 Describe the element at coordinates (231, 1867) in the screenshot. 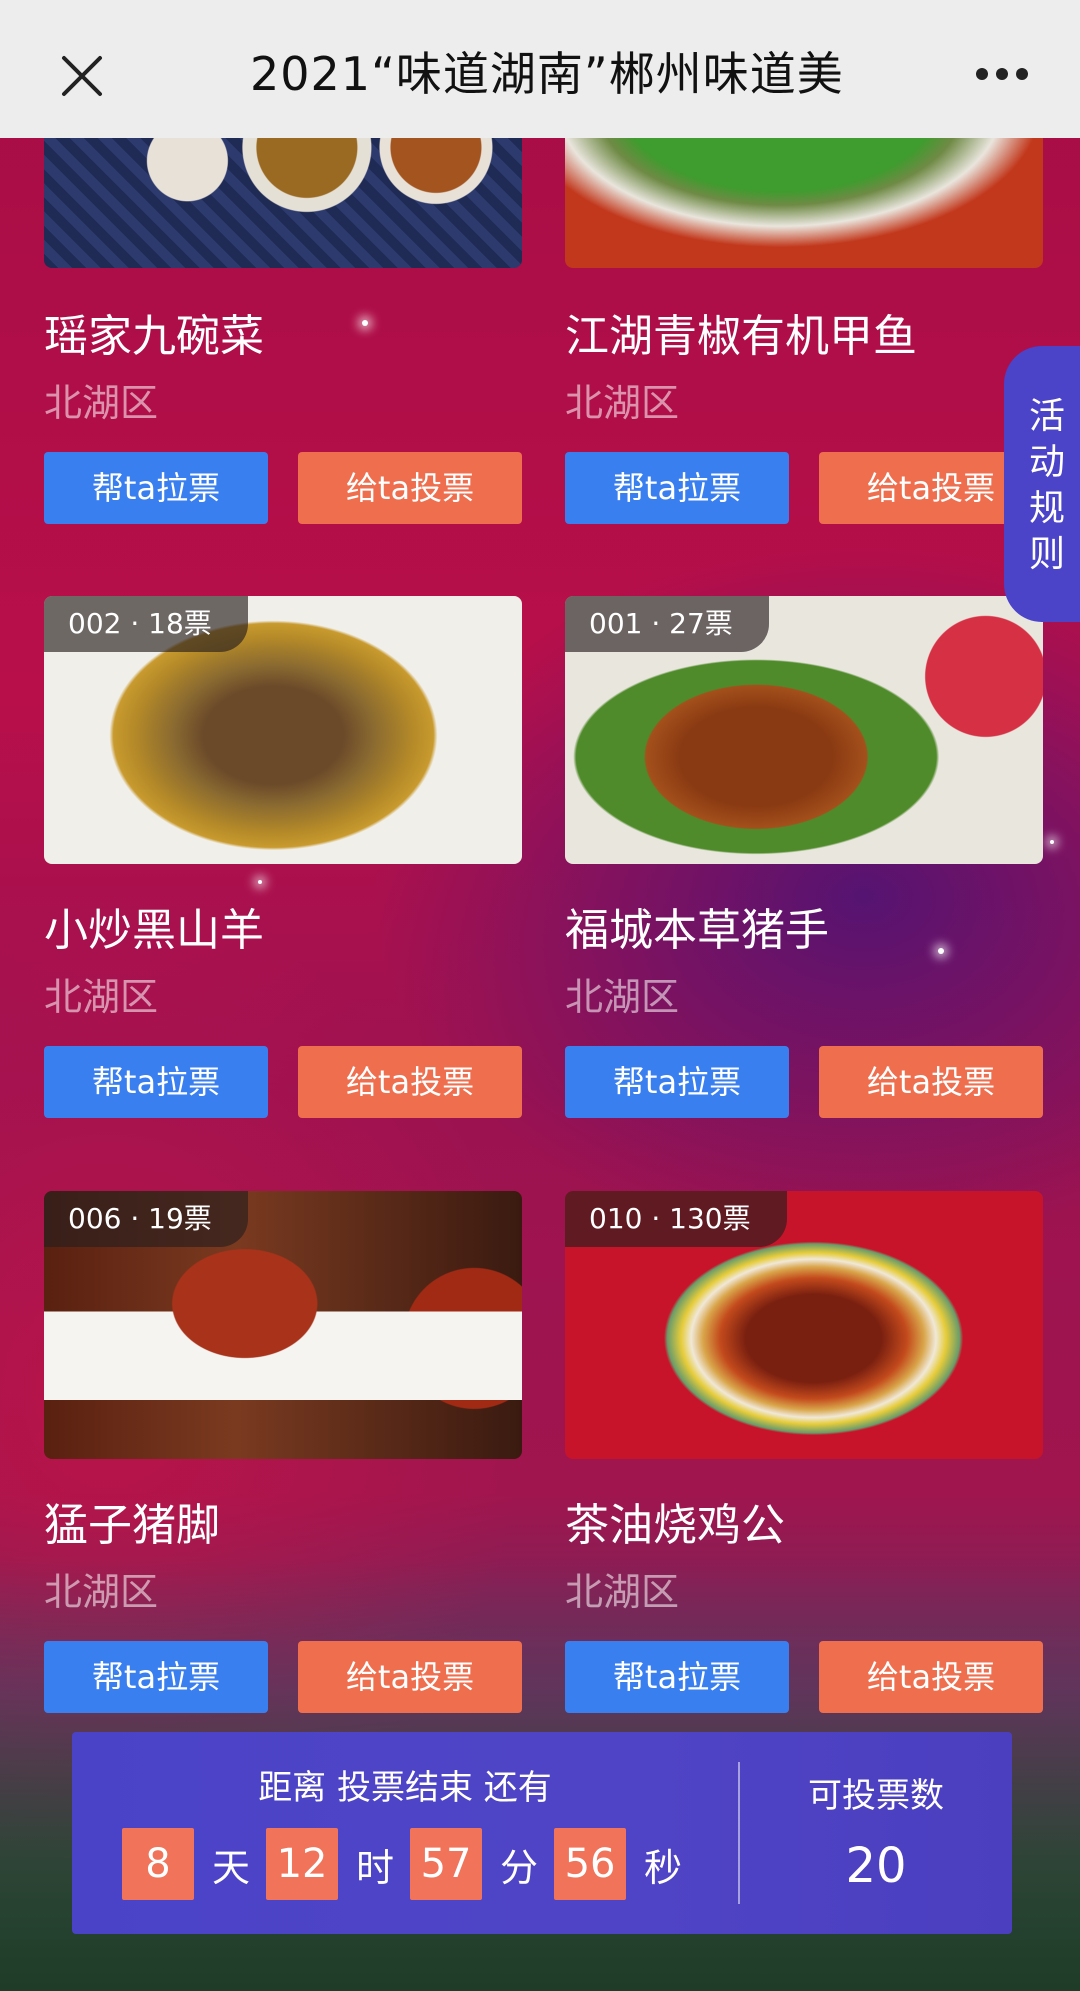

I see `days-unit: 天` at that location.